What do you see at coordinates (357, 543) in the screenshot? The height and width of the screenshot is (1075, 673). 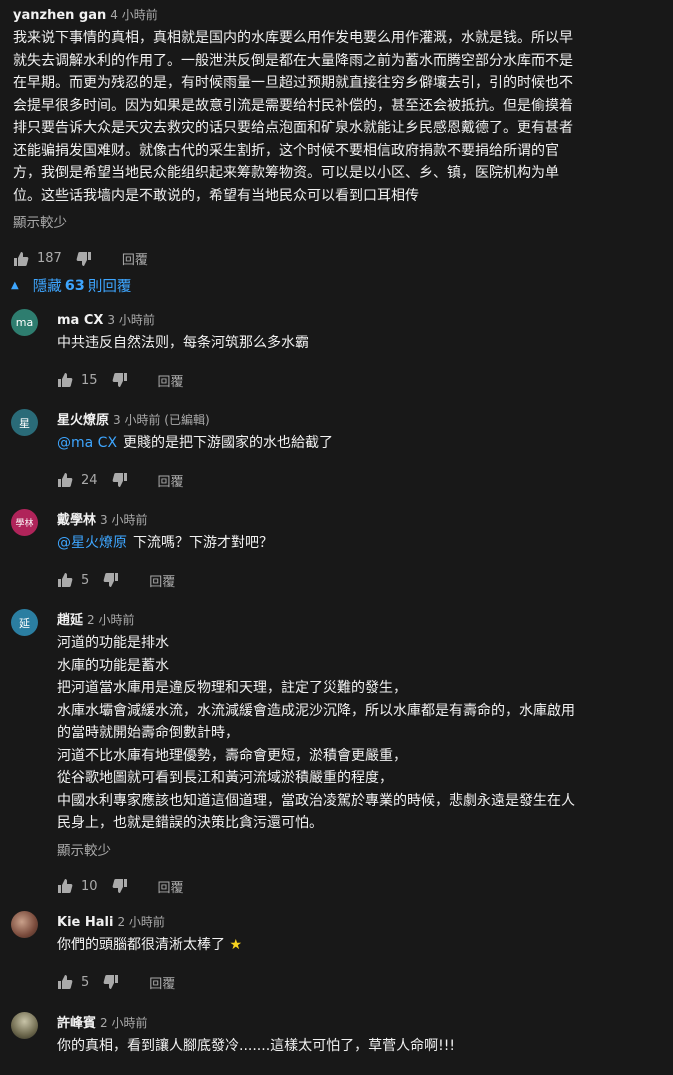 I see `reply-text: @星火燎原 下流嗎？下游才對吧？` at bounding box center [357, 543].